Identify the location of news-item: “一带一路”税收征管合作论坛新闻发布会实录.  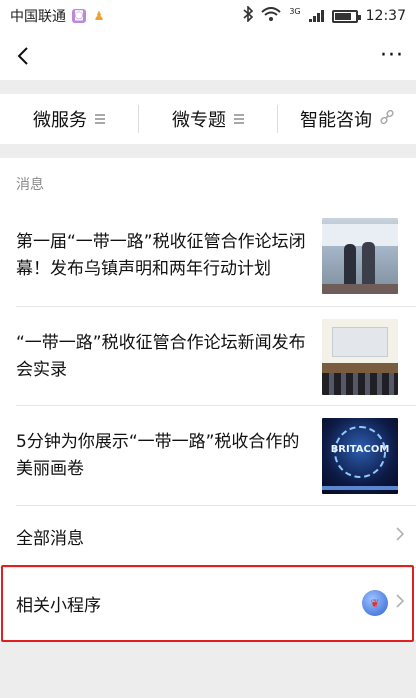
(207, 357).